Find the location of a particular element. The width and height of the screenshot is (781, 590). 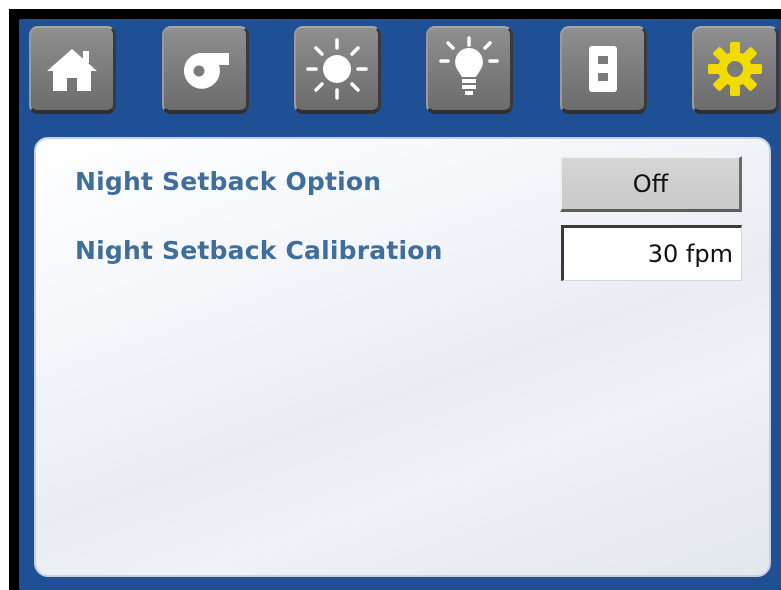

blower-fan-icon is located at coordinates (205, 69).